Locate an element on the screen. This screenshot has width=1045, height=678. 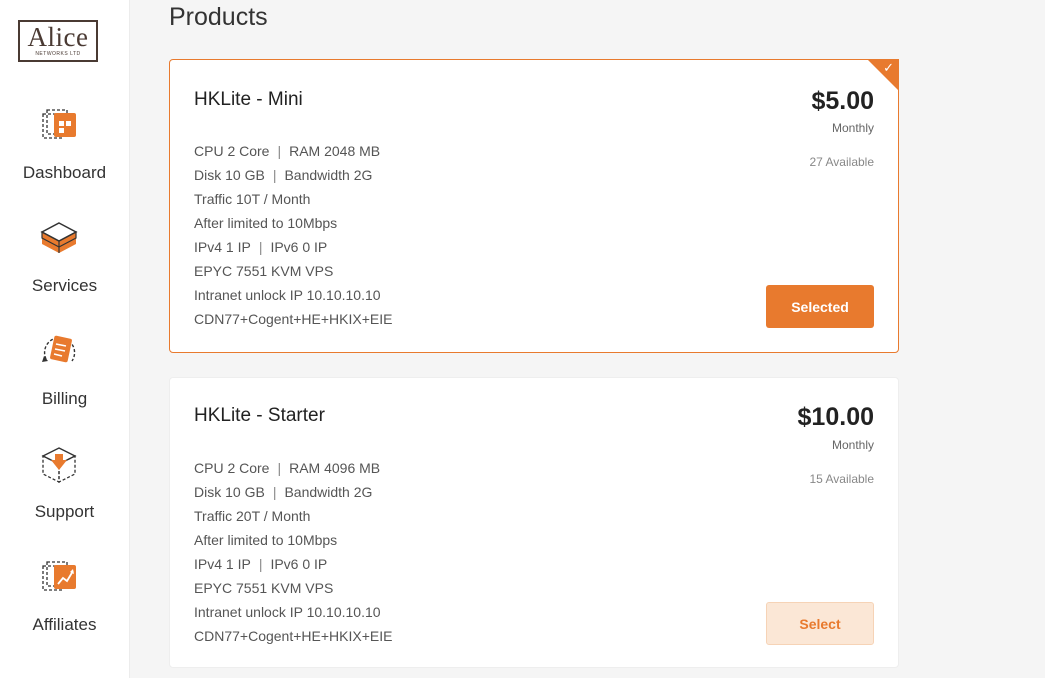
spec-ram: RAM 4096 MB is located at coordinates (335, 468).